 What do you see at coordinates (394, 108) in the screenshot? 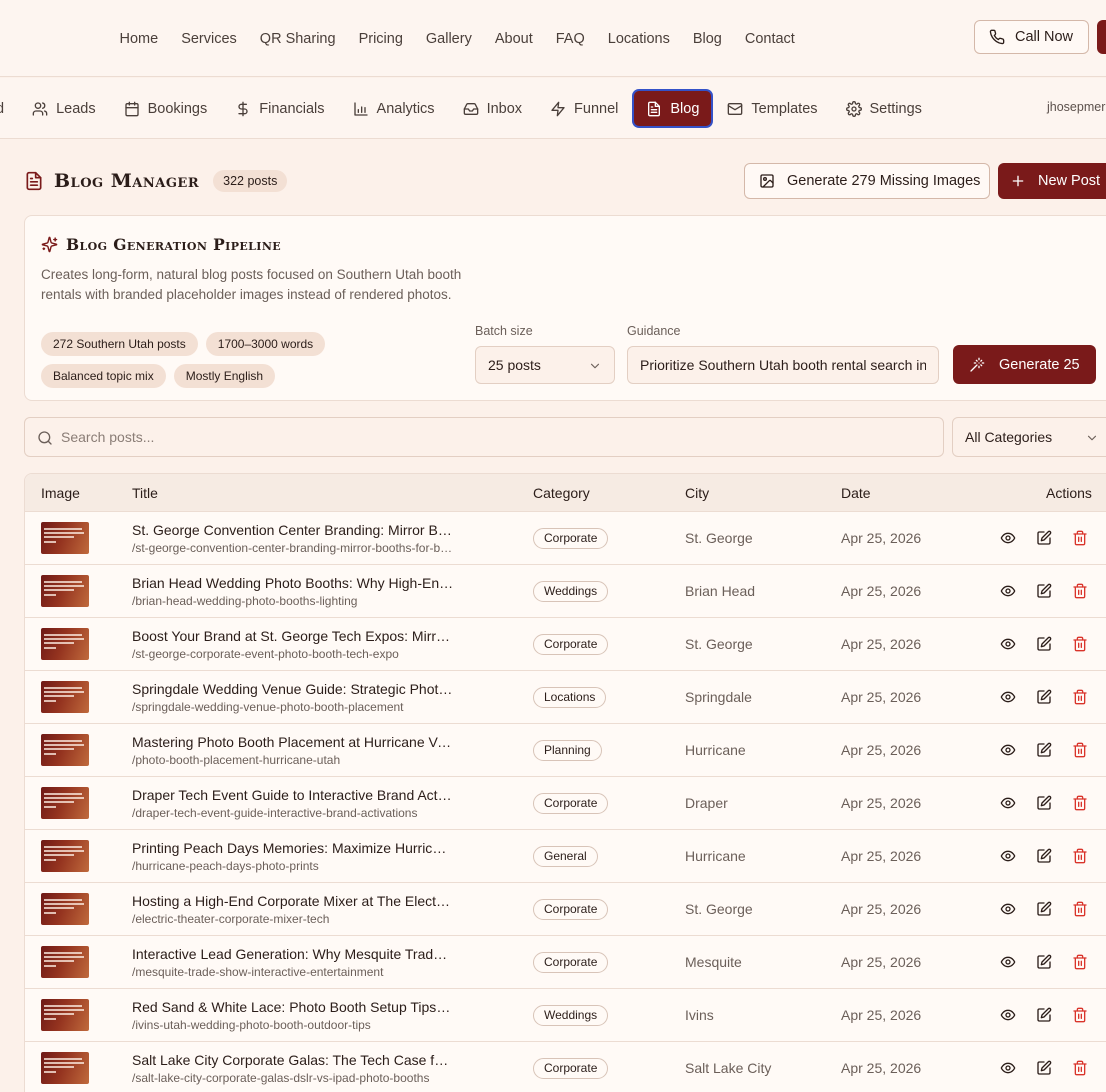
I see `admin-nav-item-analytics: Analytics` at bounding box center [394, 108].